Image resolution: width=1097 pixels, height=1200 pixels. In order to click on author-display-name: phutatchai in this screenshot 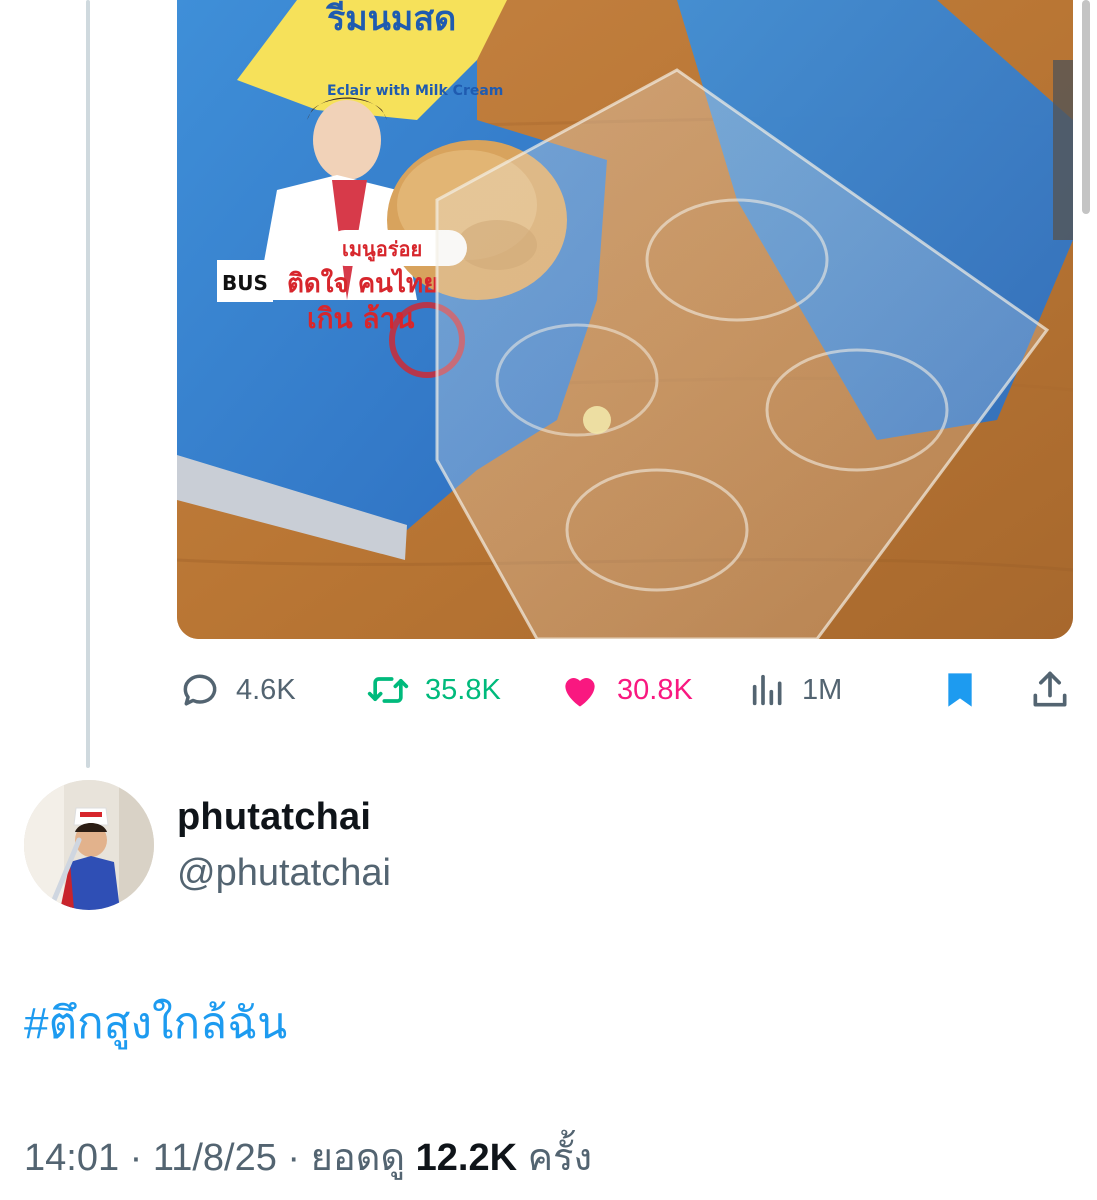, I will do `click(274, 817)`.